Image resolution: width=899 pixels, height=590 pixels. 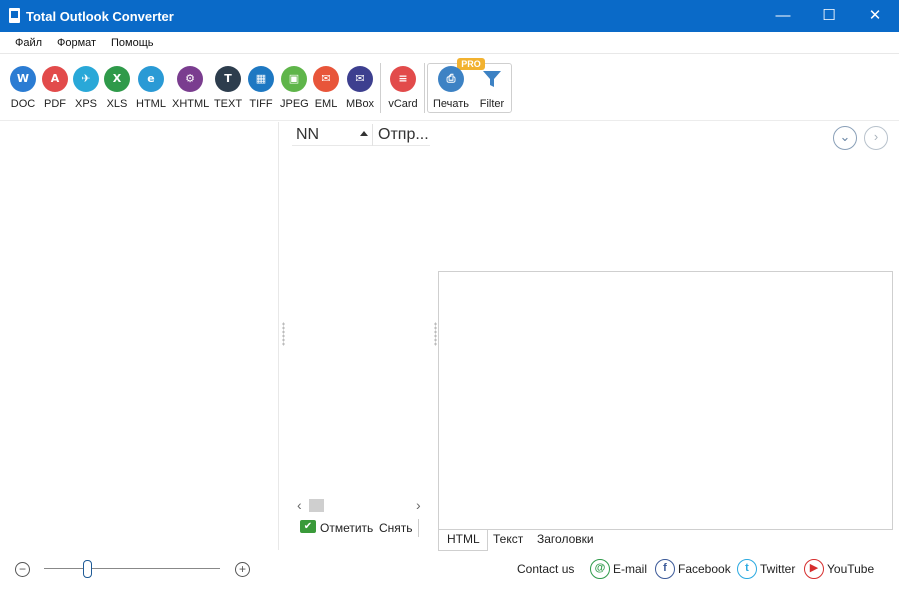 I want to click on email-icon: @, so click(x=600, y=569).